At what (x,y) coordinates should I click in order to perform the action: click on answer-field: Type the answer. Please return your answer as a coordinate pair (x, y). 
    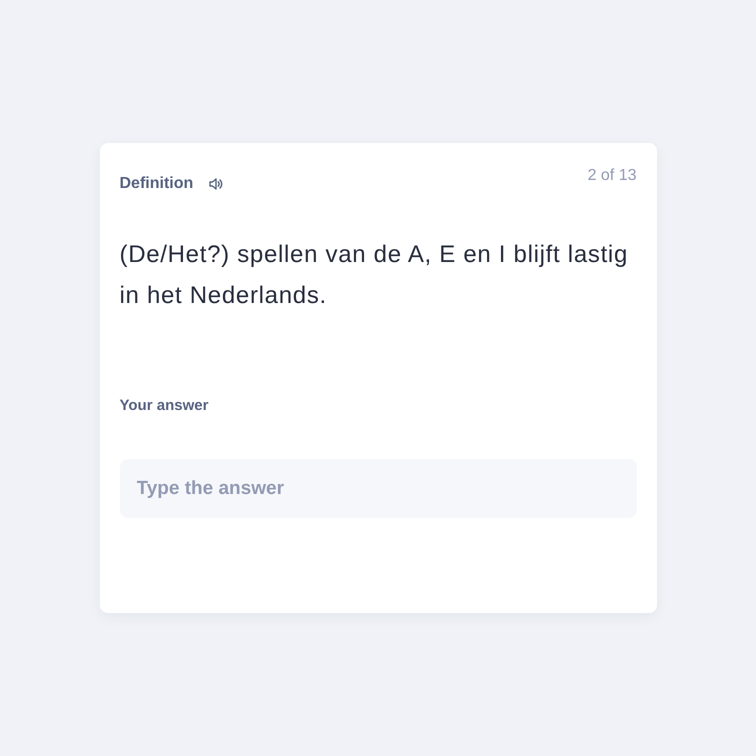
    Looking at the image, I should click on (378, 488).